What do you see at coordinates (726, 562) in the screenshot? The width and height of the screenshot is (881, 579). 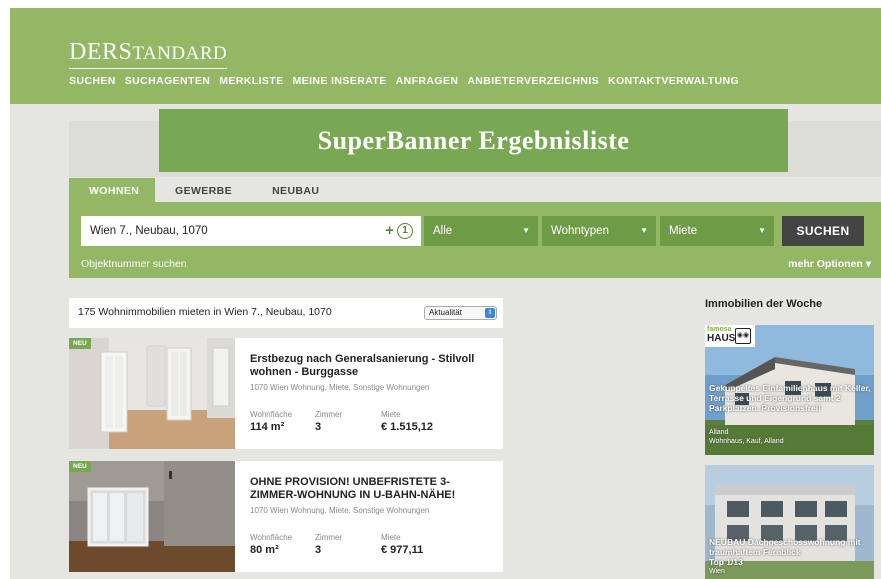 I see `ad-meta: Top 1/13` at bounding box center [726, 562].